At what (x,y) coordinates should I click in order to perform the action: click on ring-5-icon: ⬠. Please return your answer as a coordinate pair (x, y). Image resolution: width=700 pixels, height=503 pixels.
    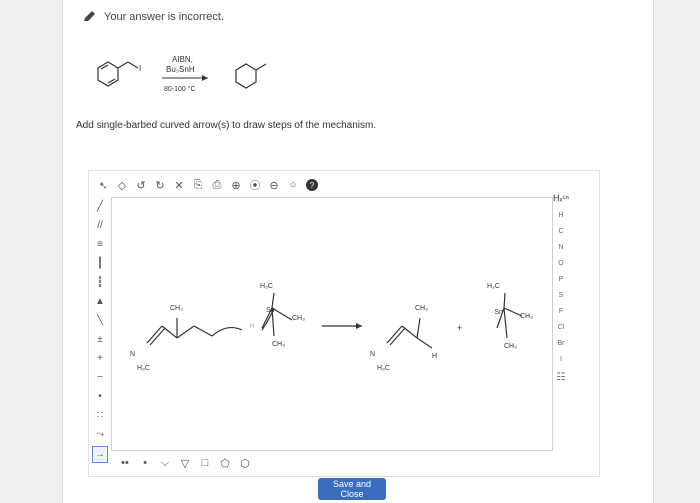
    Looking at the image, I should click on (225, 463).